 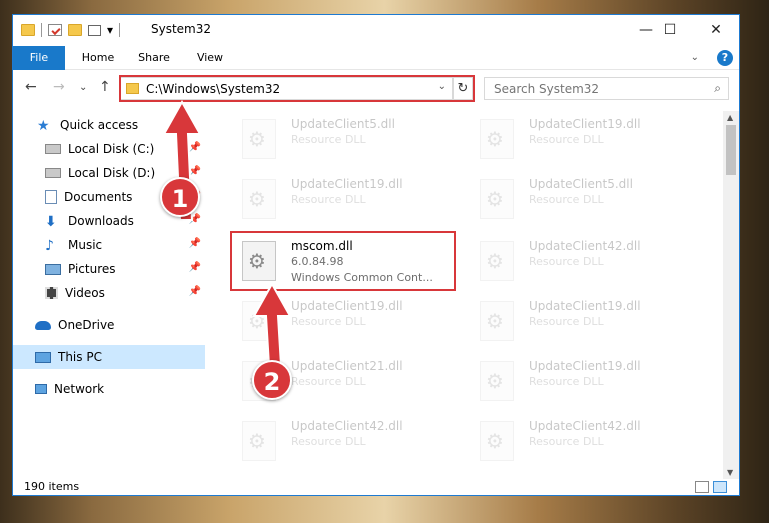 I want to click on window-title: System32, so click(x=181, y=29).